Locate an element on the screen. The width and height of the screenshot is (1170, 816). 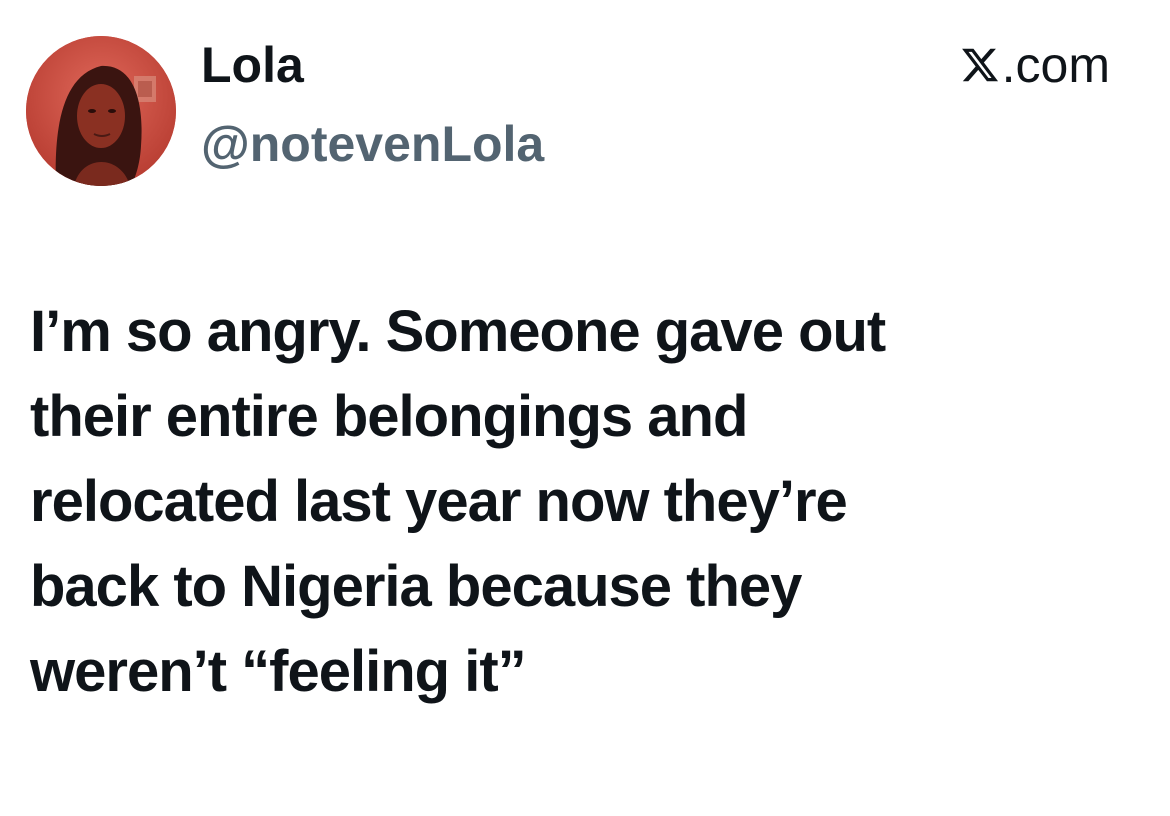
author-handle: @notevenLola is located at coordinates (372, 144).